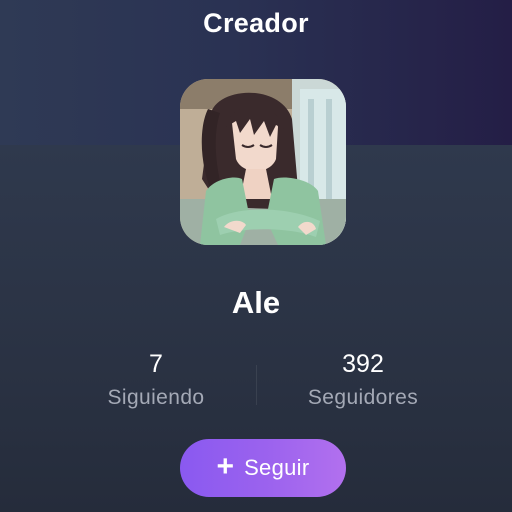 The width and height of the screenshot is (512, 512). I want to click on page-title: Creador, so click(256, 23).